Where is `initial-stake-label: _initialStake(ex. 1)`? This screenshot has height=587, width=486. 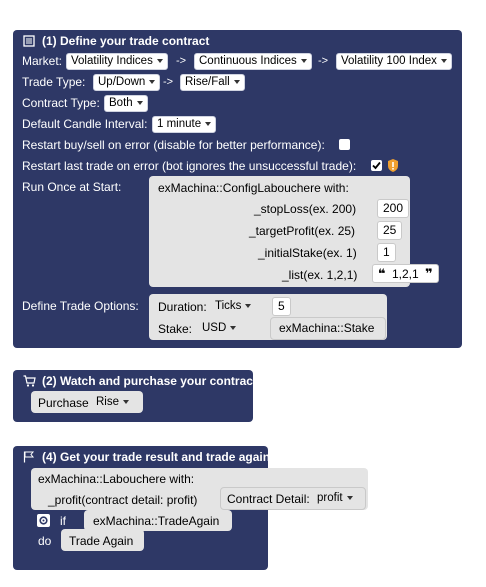
initial-stake-label: _initialStake(ex. 1) is located at coordinates (307, 253).